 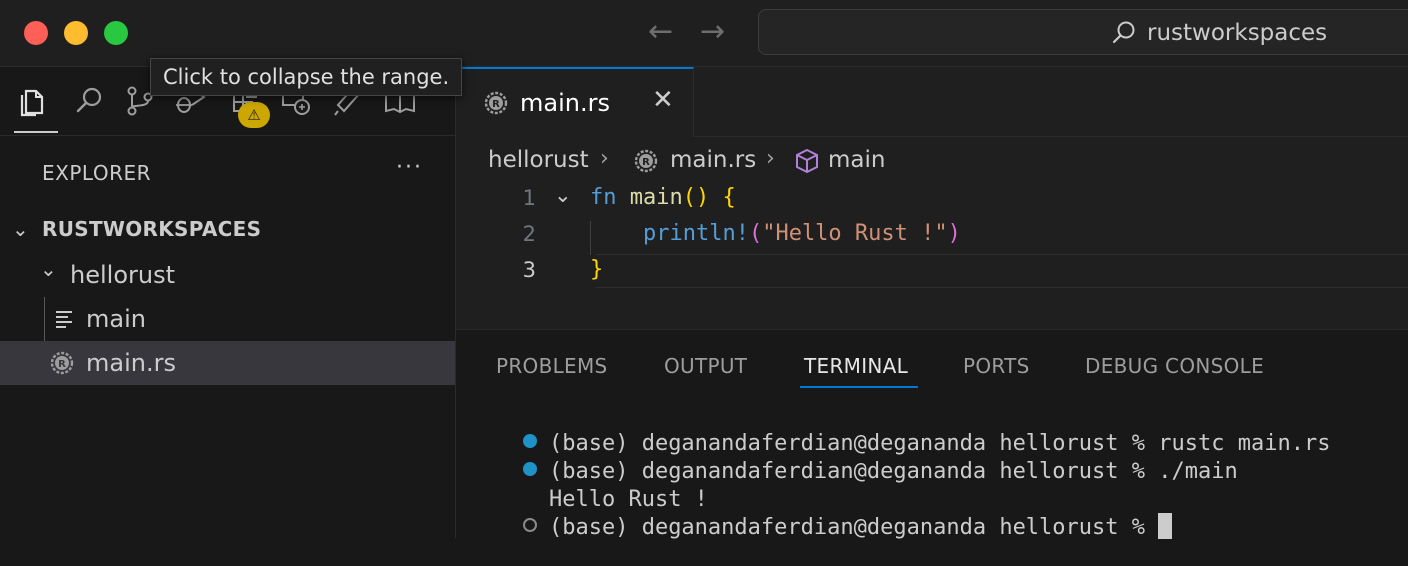 I want to click on warning-badge: ⚠, so click(x=254, y=115).